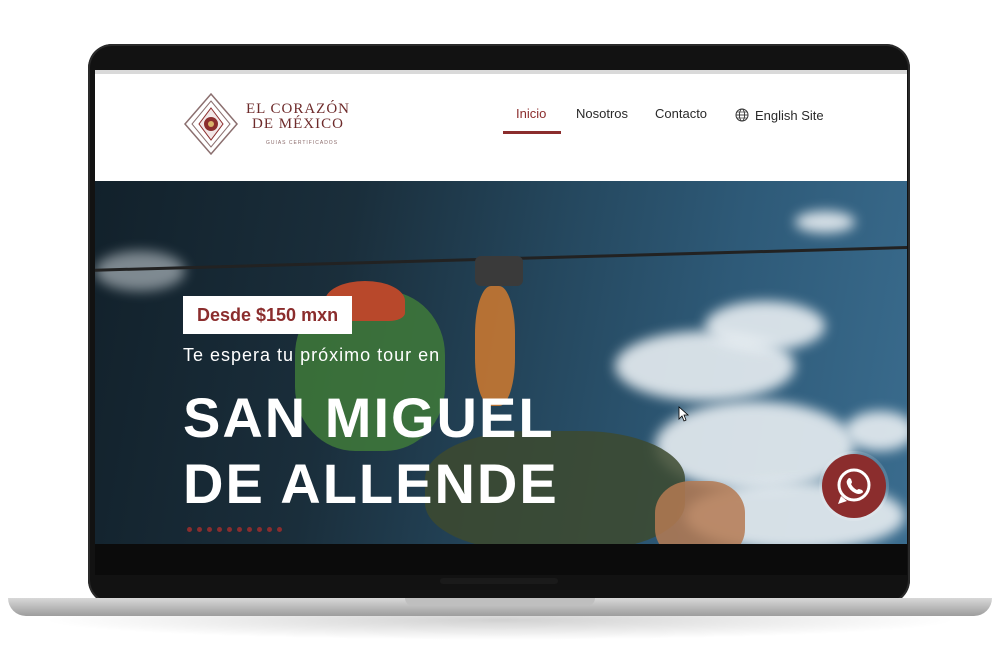 This screenshot has width=1000, height=667. I want to click on laptop-hinge, so click(499, 581).